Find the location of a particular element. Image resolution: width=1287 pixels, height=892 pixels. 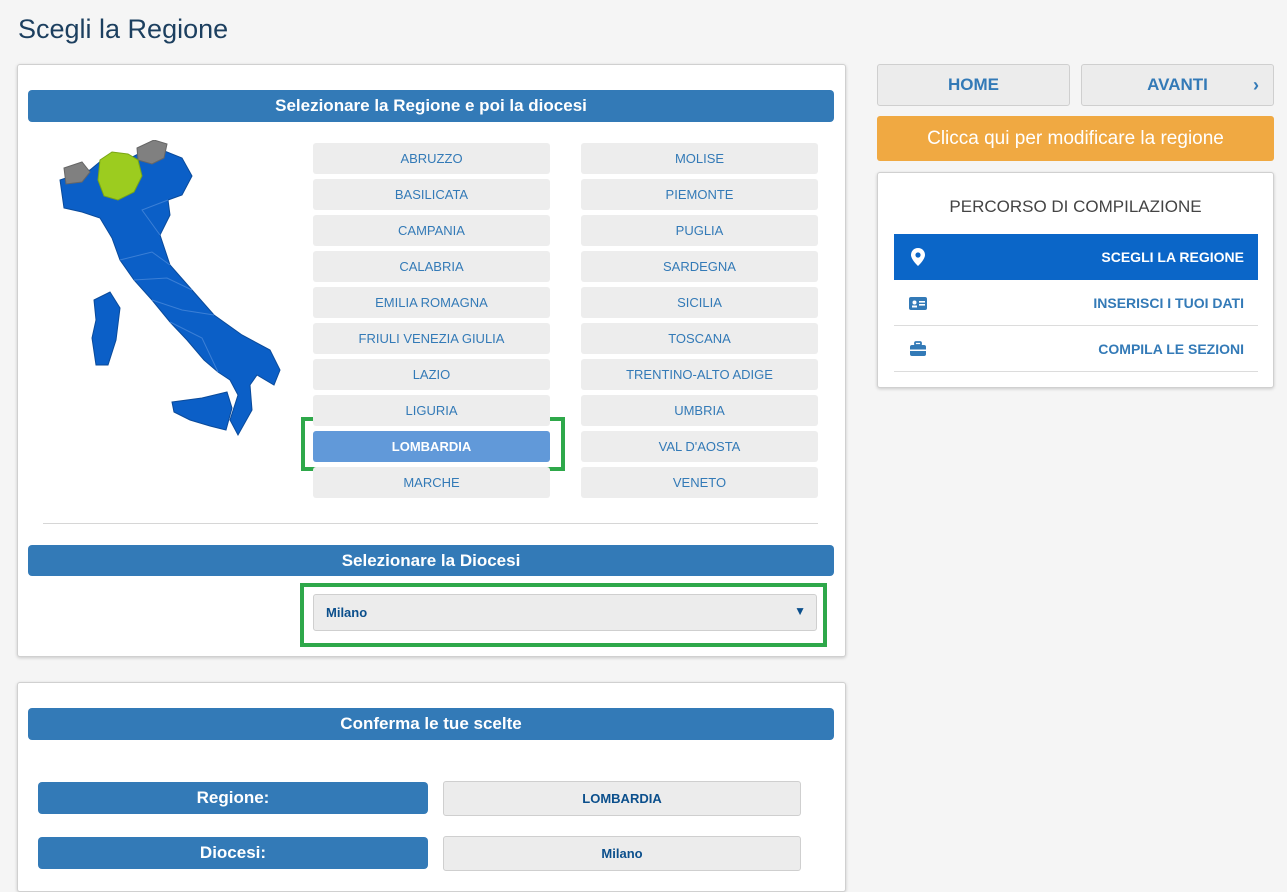

diocese-value: Milano is located at coordinates (622, 853).